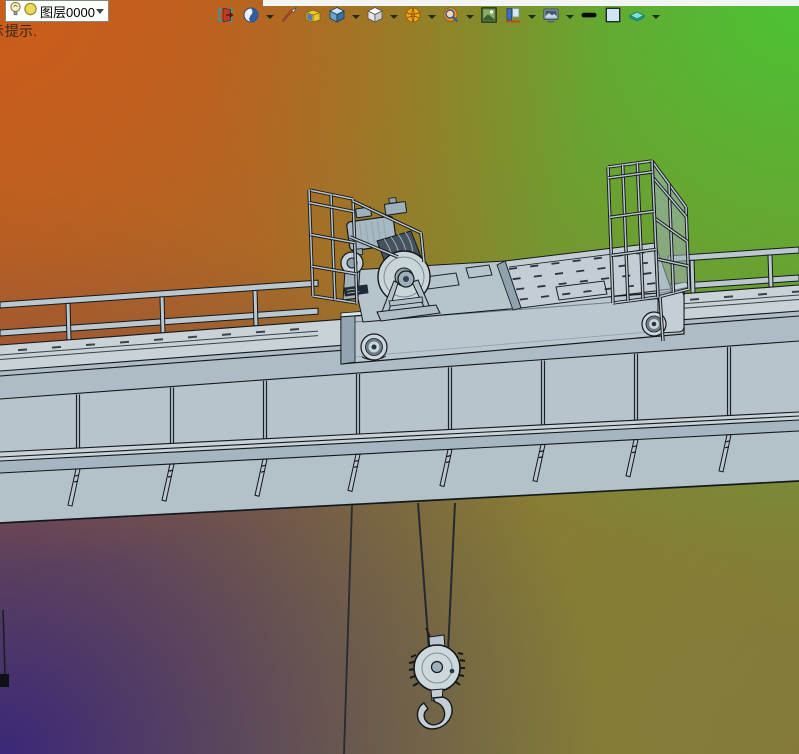 This screenshot has height=754, width=799. I want to click on zoom-search-button, so click(451, 17).